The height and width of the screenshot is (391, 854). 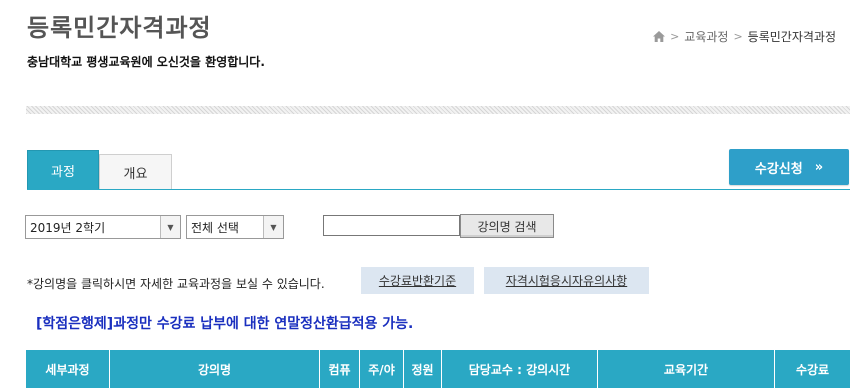 I want to click on course-table-header: 세부과정 강의명 컴퓨 주/야 정원 담당교수 : 강의시간 교육기간 수강료, so click(x=438, y=369).